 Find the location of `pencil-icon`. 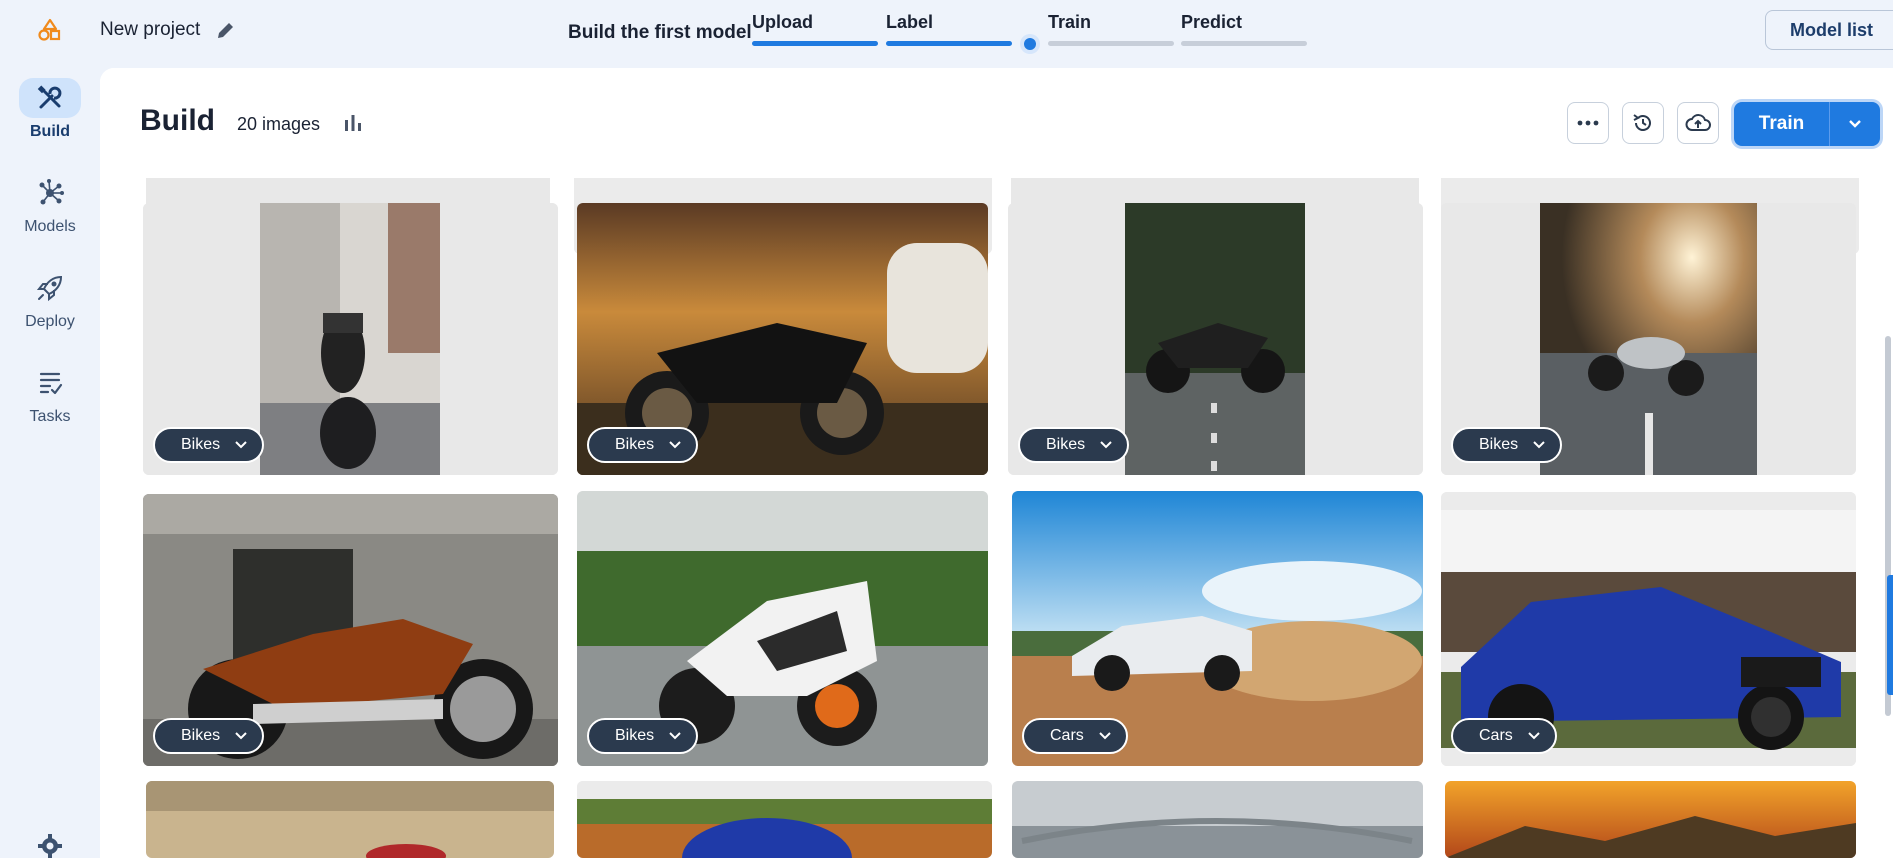

pencil-icon is located at coordinates (225, 31).